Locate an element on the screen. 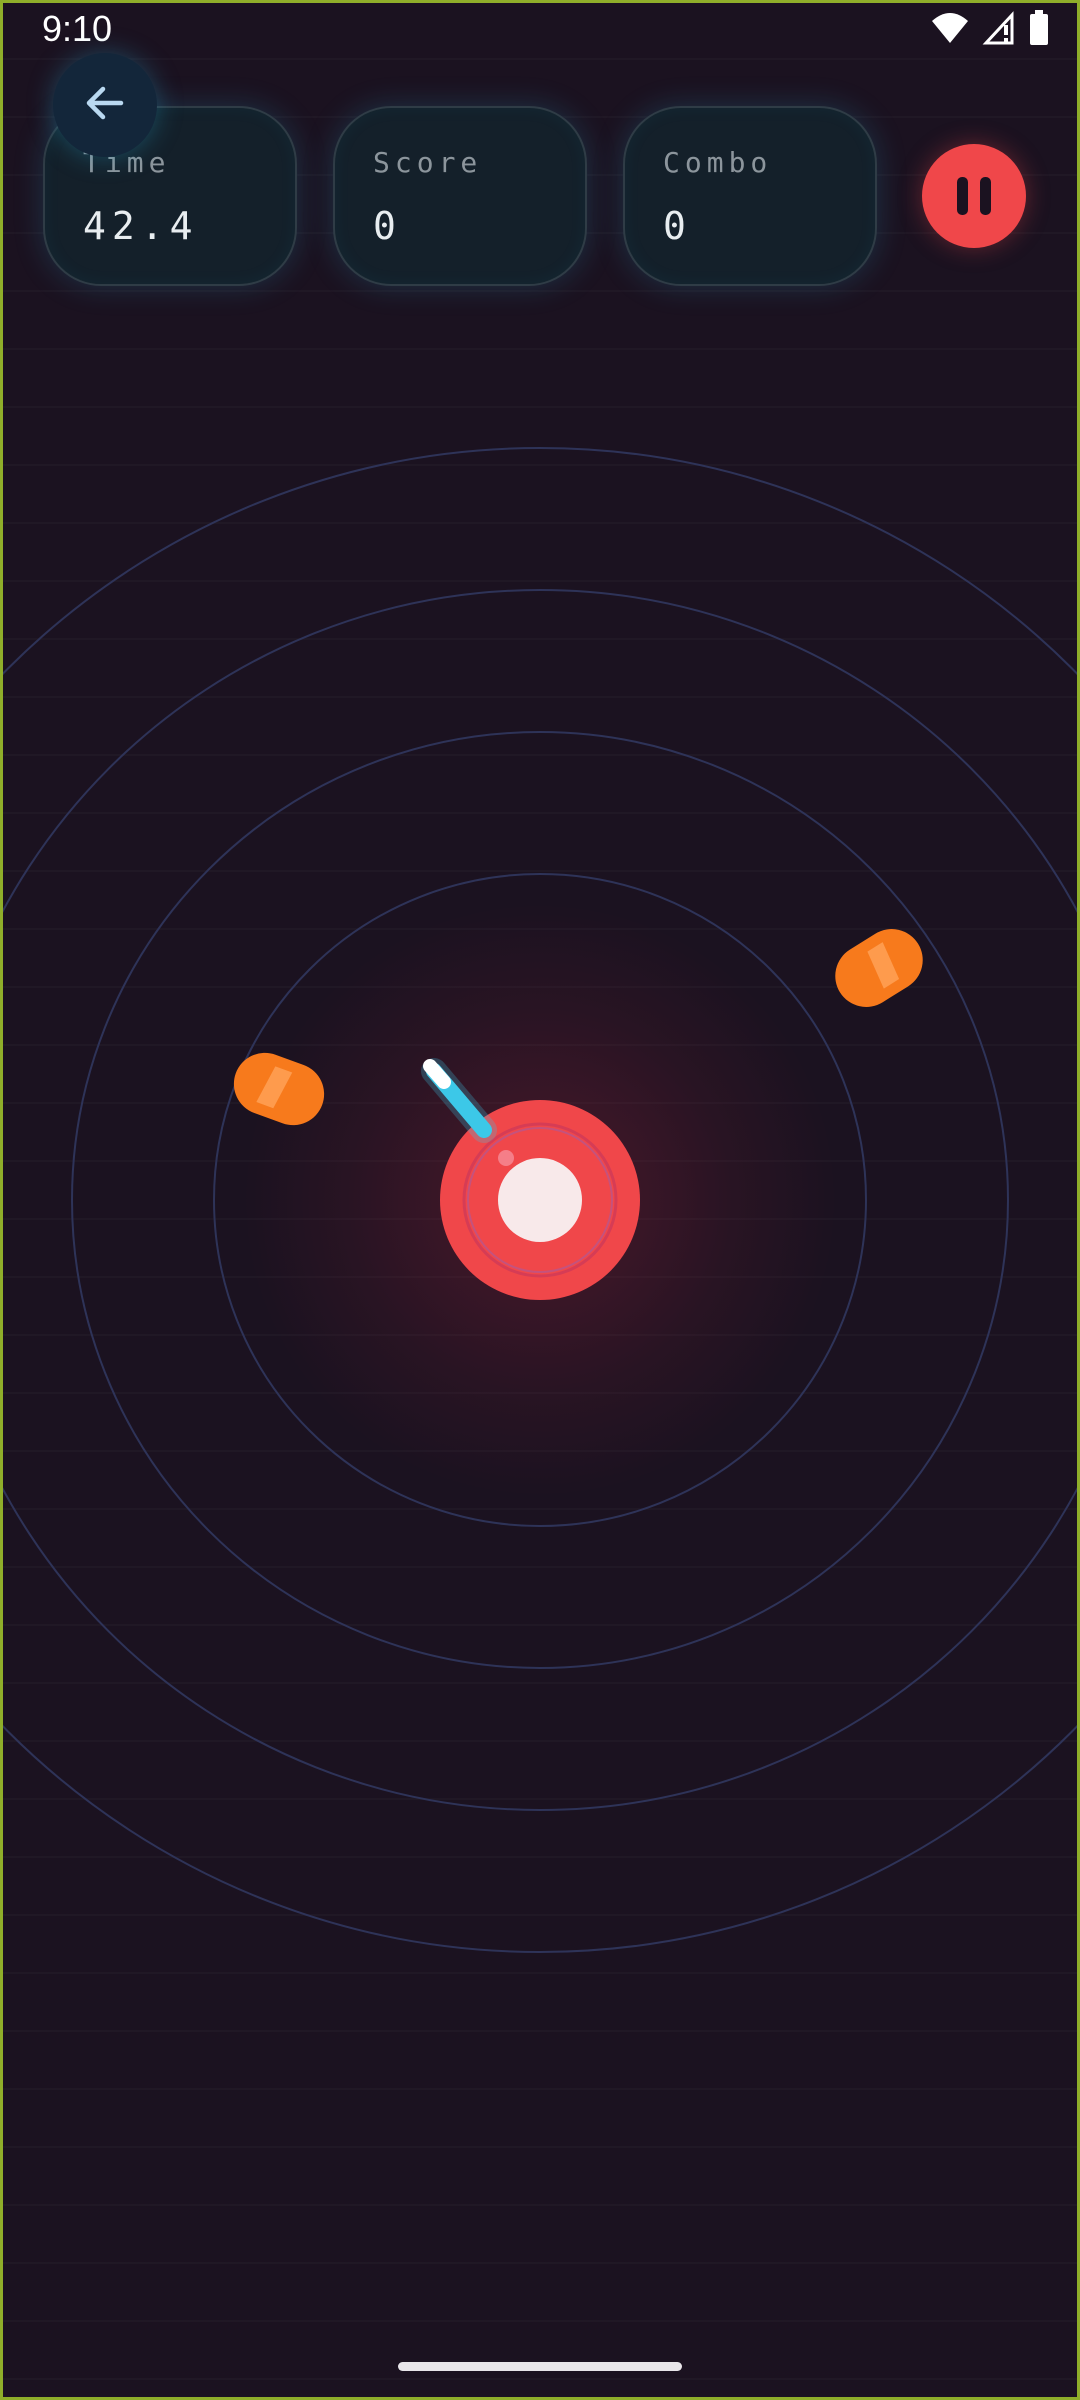 The image size is (1080, 2400). arrow-left-icon is located at coordinates (105, 105).